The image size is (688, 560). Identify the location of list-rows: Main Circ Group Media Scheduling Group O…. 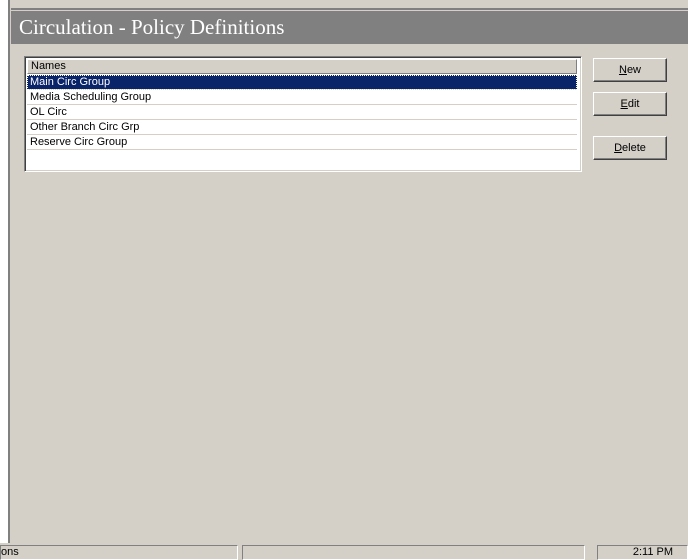
(302, 112).